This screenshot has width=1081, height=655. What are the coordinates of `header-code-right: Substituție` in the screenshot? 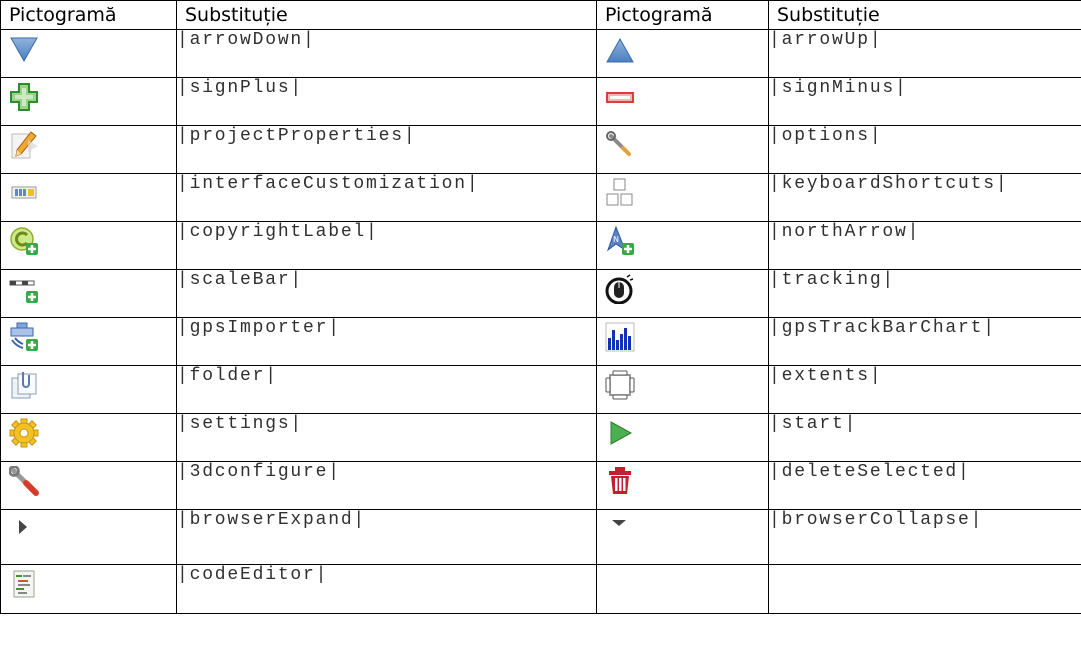 It's located at (924, 15).